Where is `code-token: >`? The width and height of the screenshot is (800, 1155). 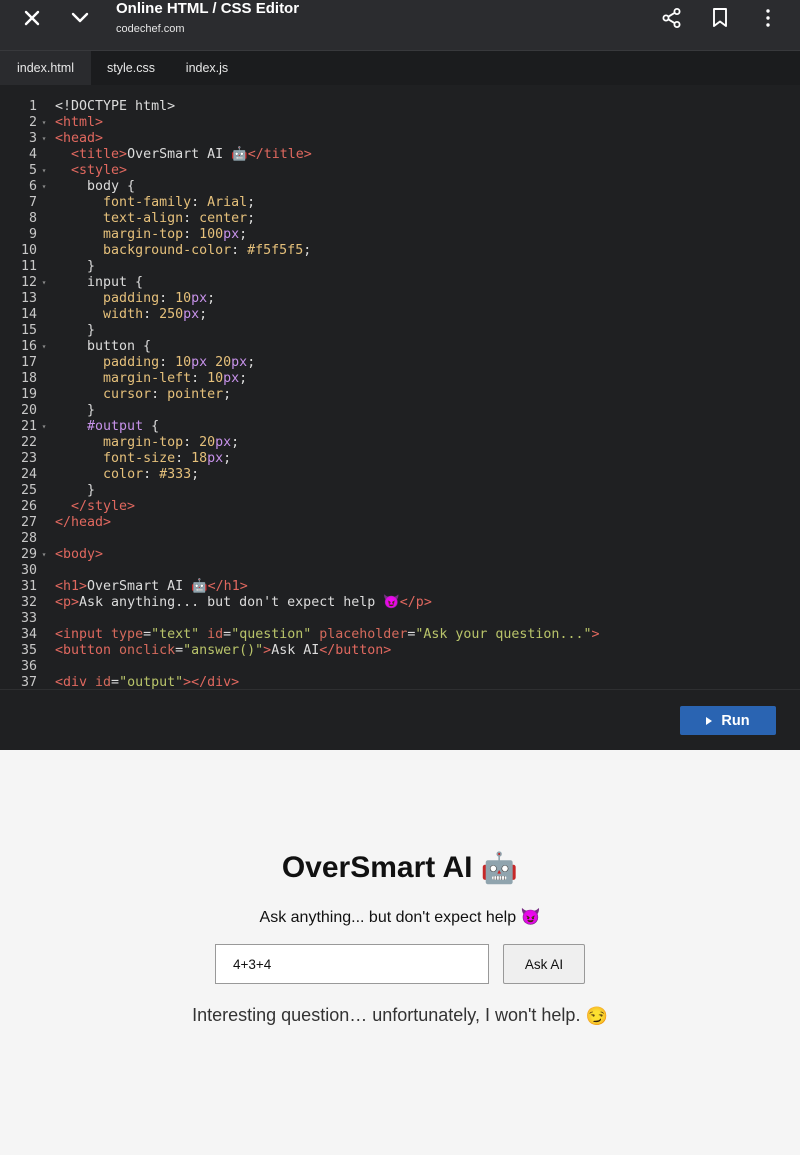
code-token: > is located at coordinates (187, 682).